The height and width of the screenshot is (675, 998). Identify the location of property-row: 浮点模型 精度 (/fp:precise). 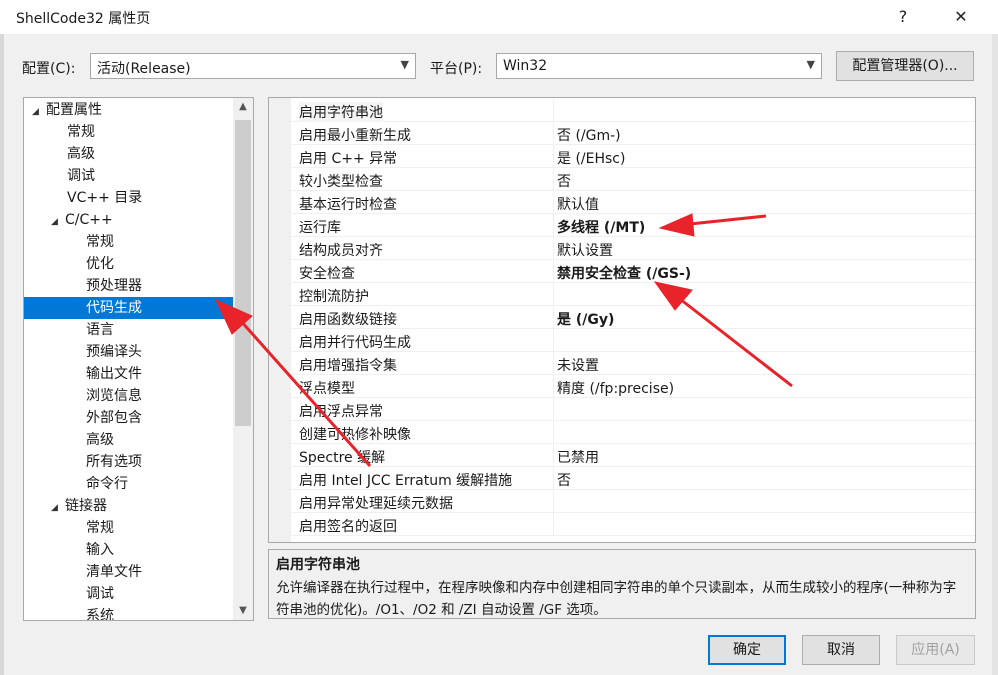
(633, 386).